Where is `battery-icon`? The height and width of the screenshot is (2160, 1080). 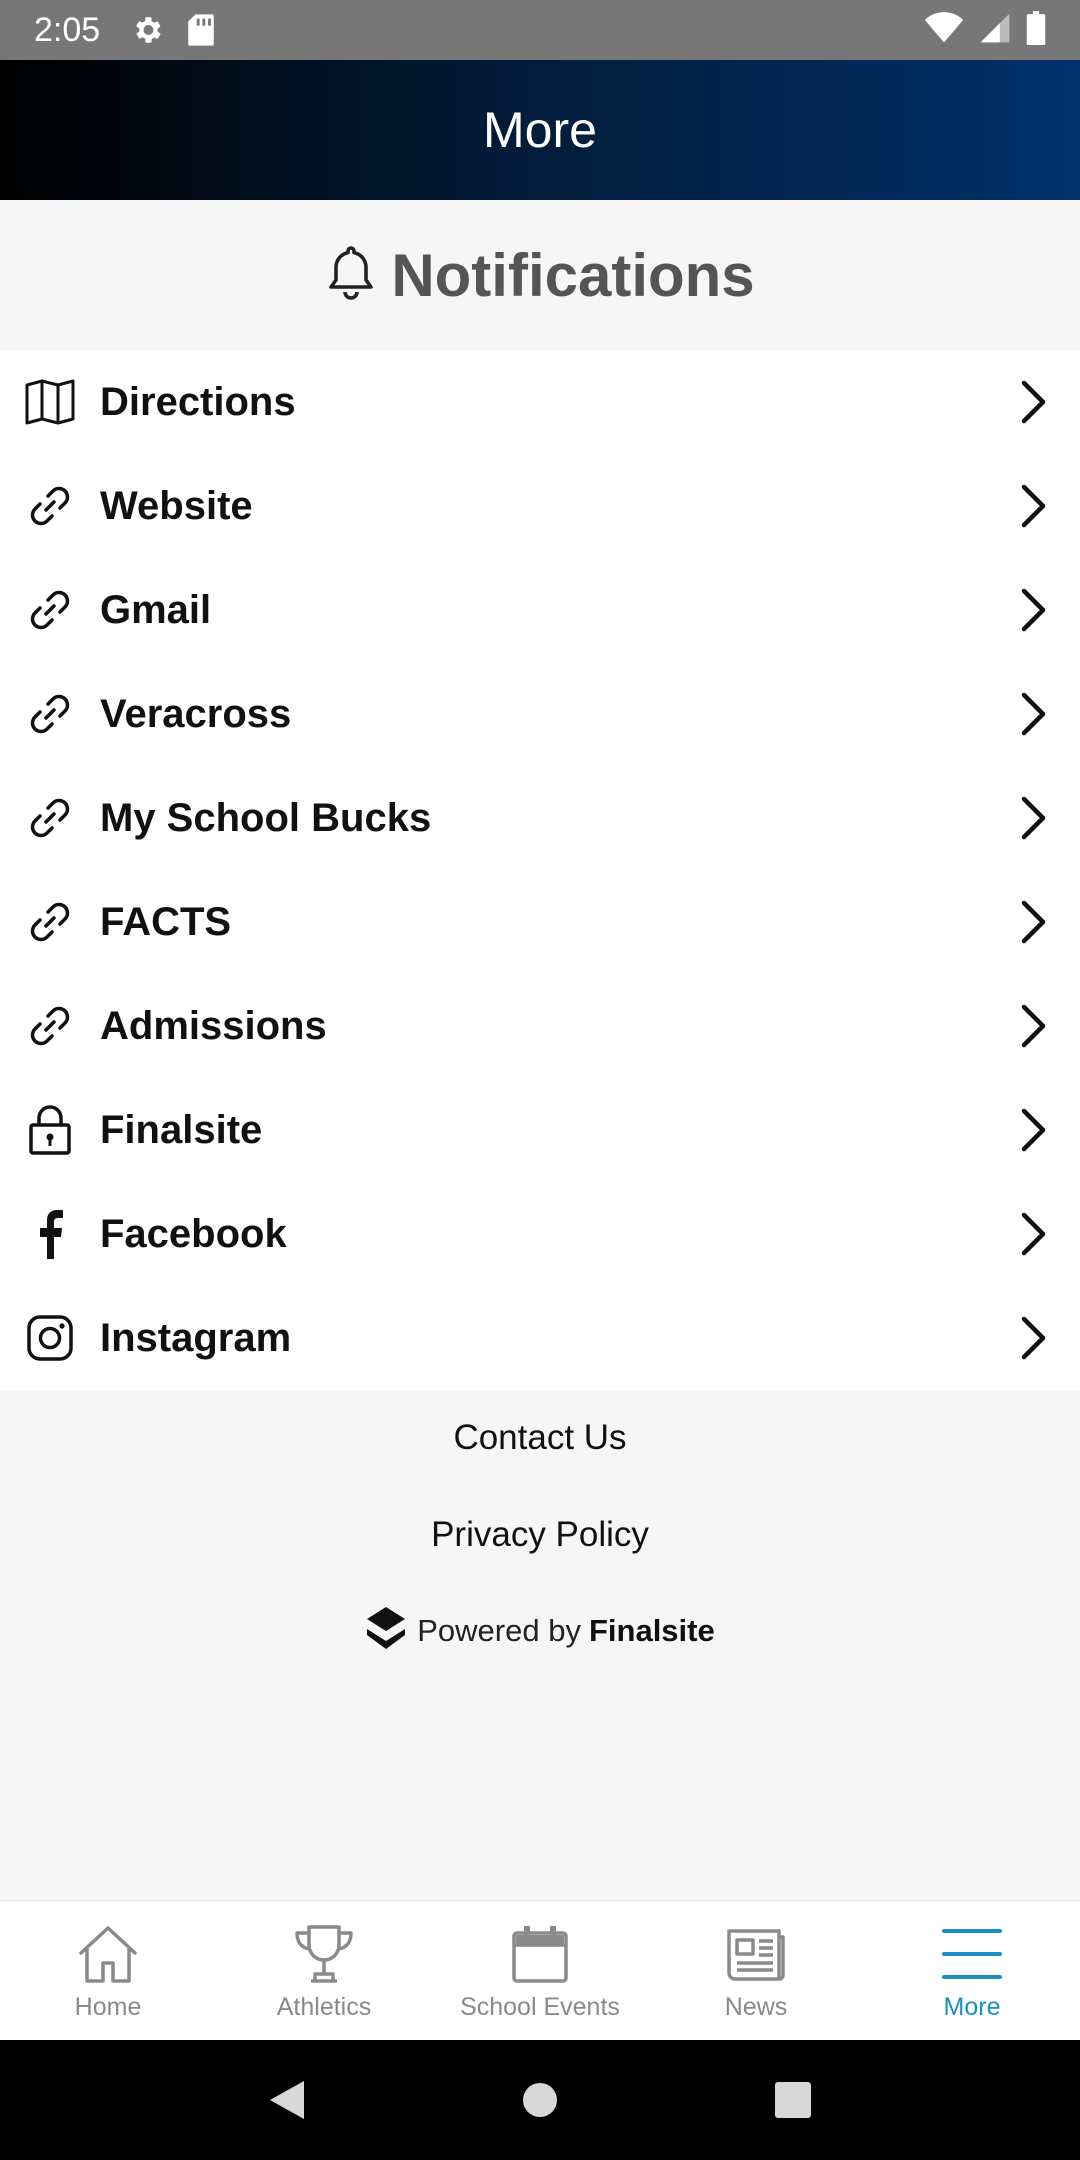 battery-icon is located at coordinates (1036, 30).